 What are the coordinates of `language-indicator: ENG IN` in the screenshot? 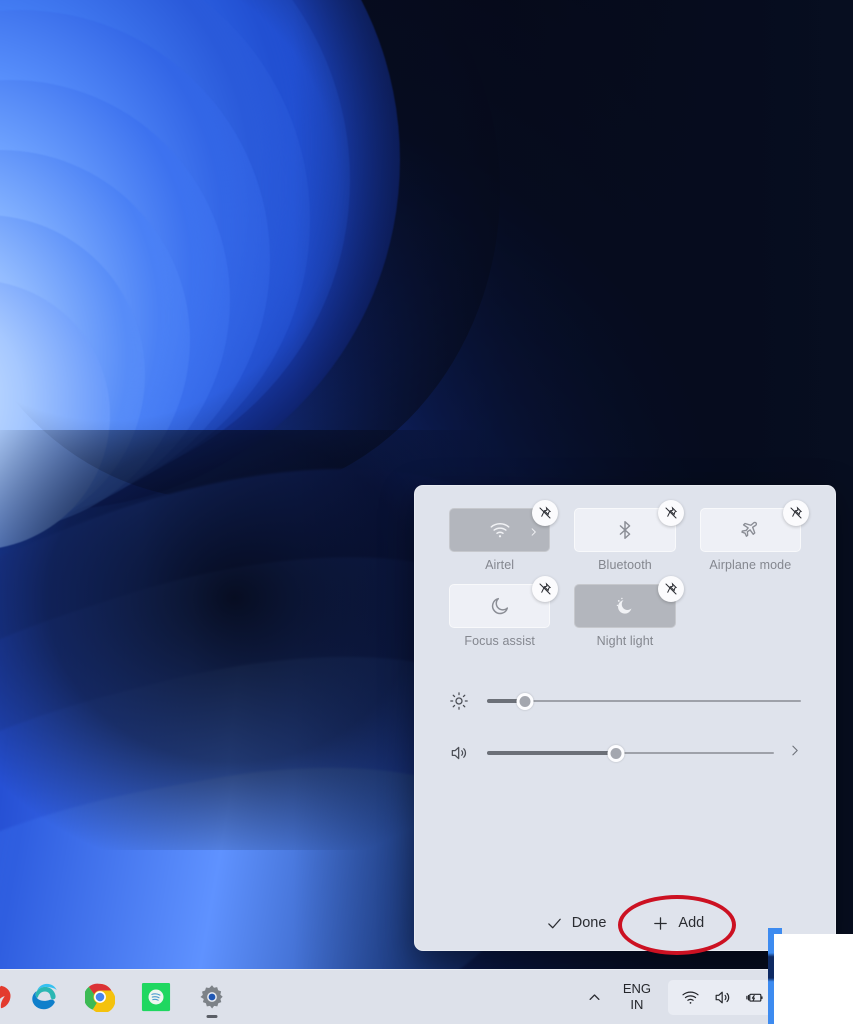 It's located at (637, 997).